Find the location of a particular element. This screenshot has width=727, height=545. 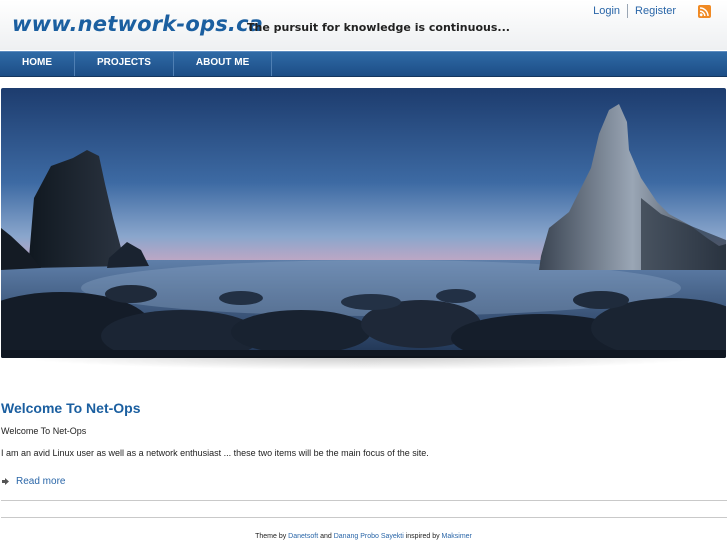

main-nav: HOME PROJECTS ABOUT ME is located at coordinates (363, 64).